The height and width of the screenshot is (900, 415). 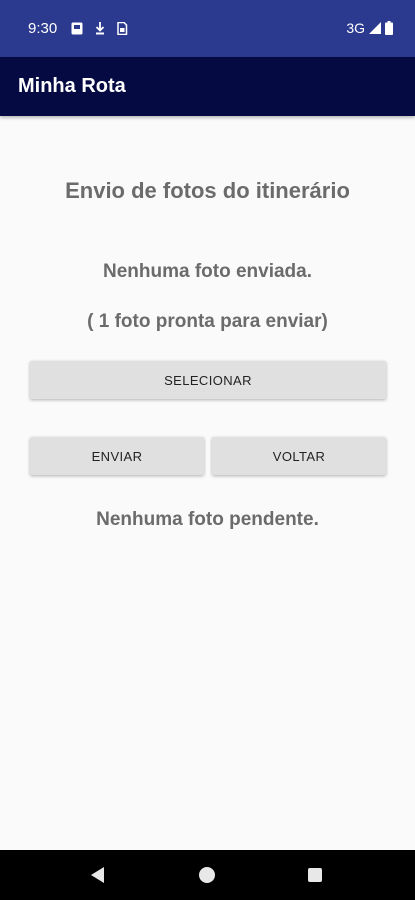 I want to click on send-button: ENVIAR, so click(x=117, y=456).